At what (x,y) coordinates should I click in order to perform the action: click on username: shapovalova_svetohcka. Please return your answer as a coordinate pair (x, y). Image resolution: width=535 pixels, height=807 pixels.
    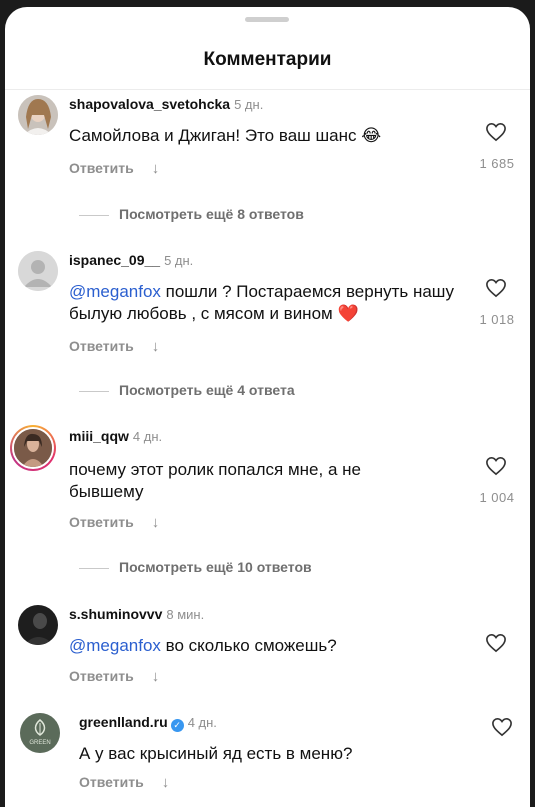
    Looking at the image, I should click on (149, 104).